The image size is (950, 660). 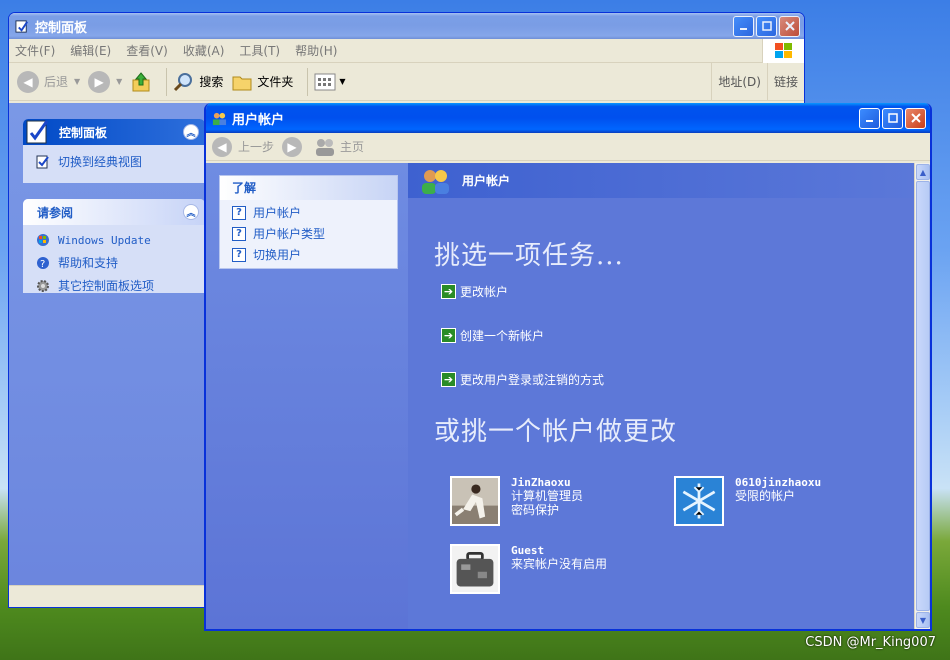 I want to click on scroll-up-icon: ▲, so click(x=923, y=172).